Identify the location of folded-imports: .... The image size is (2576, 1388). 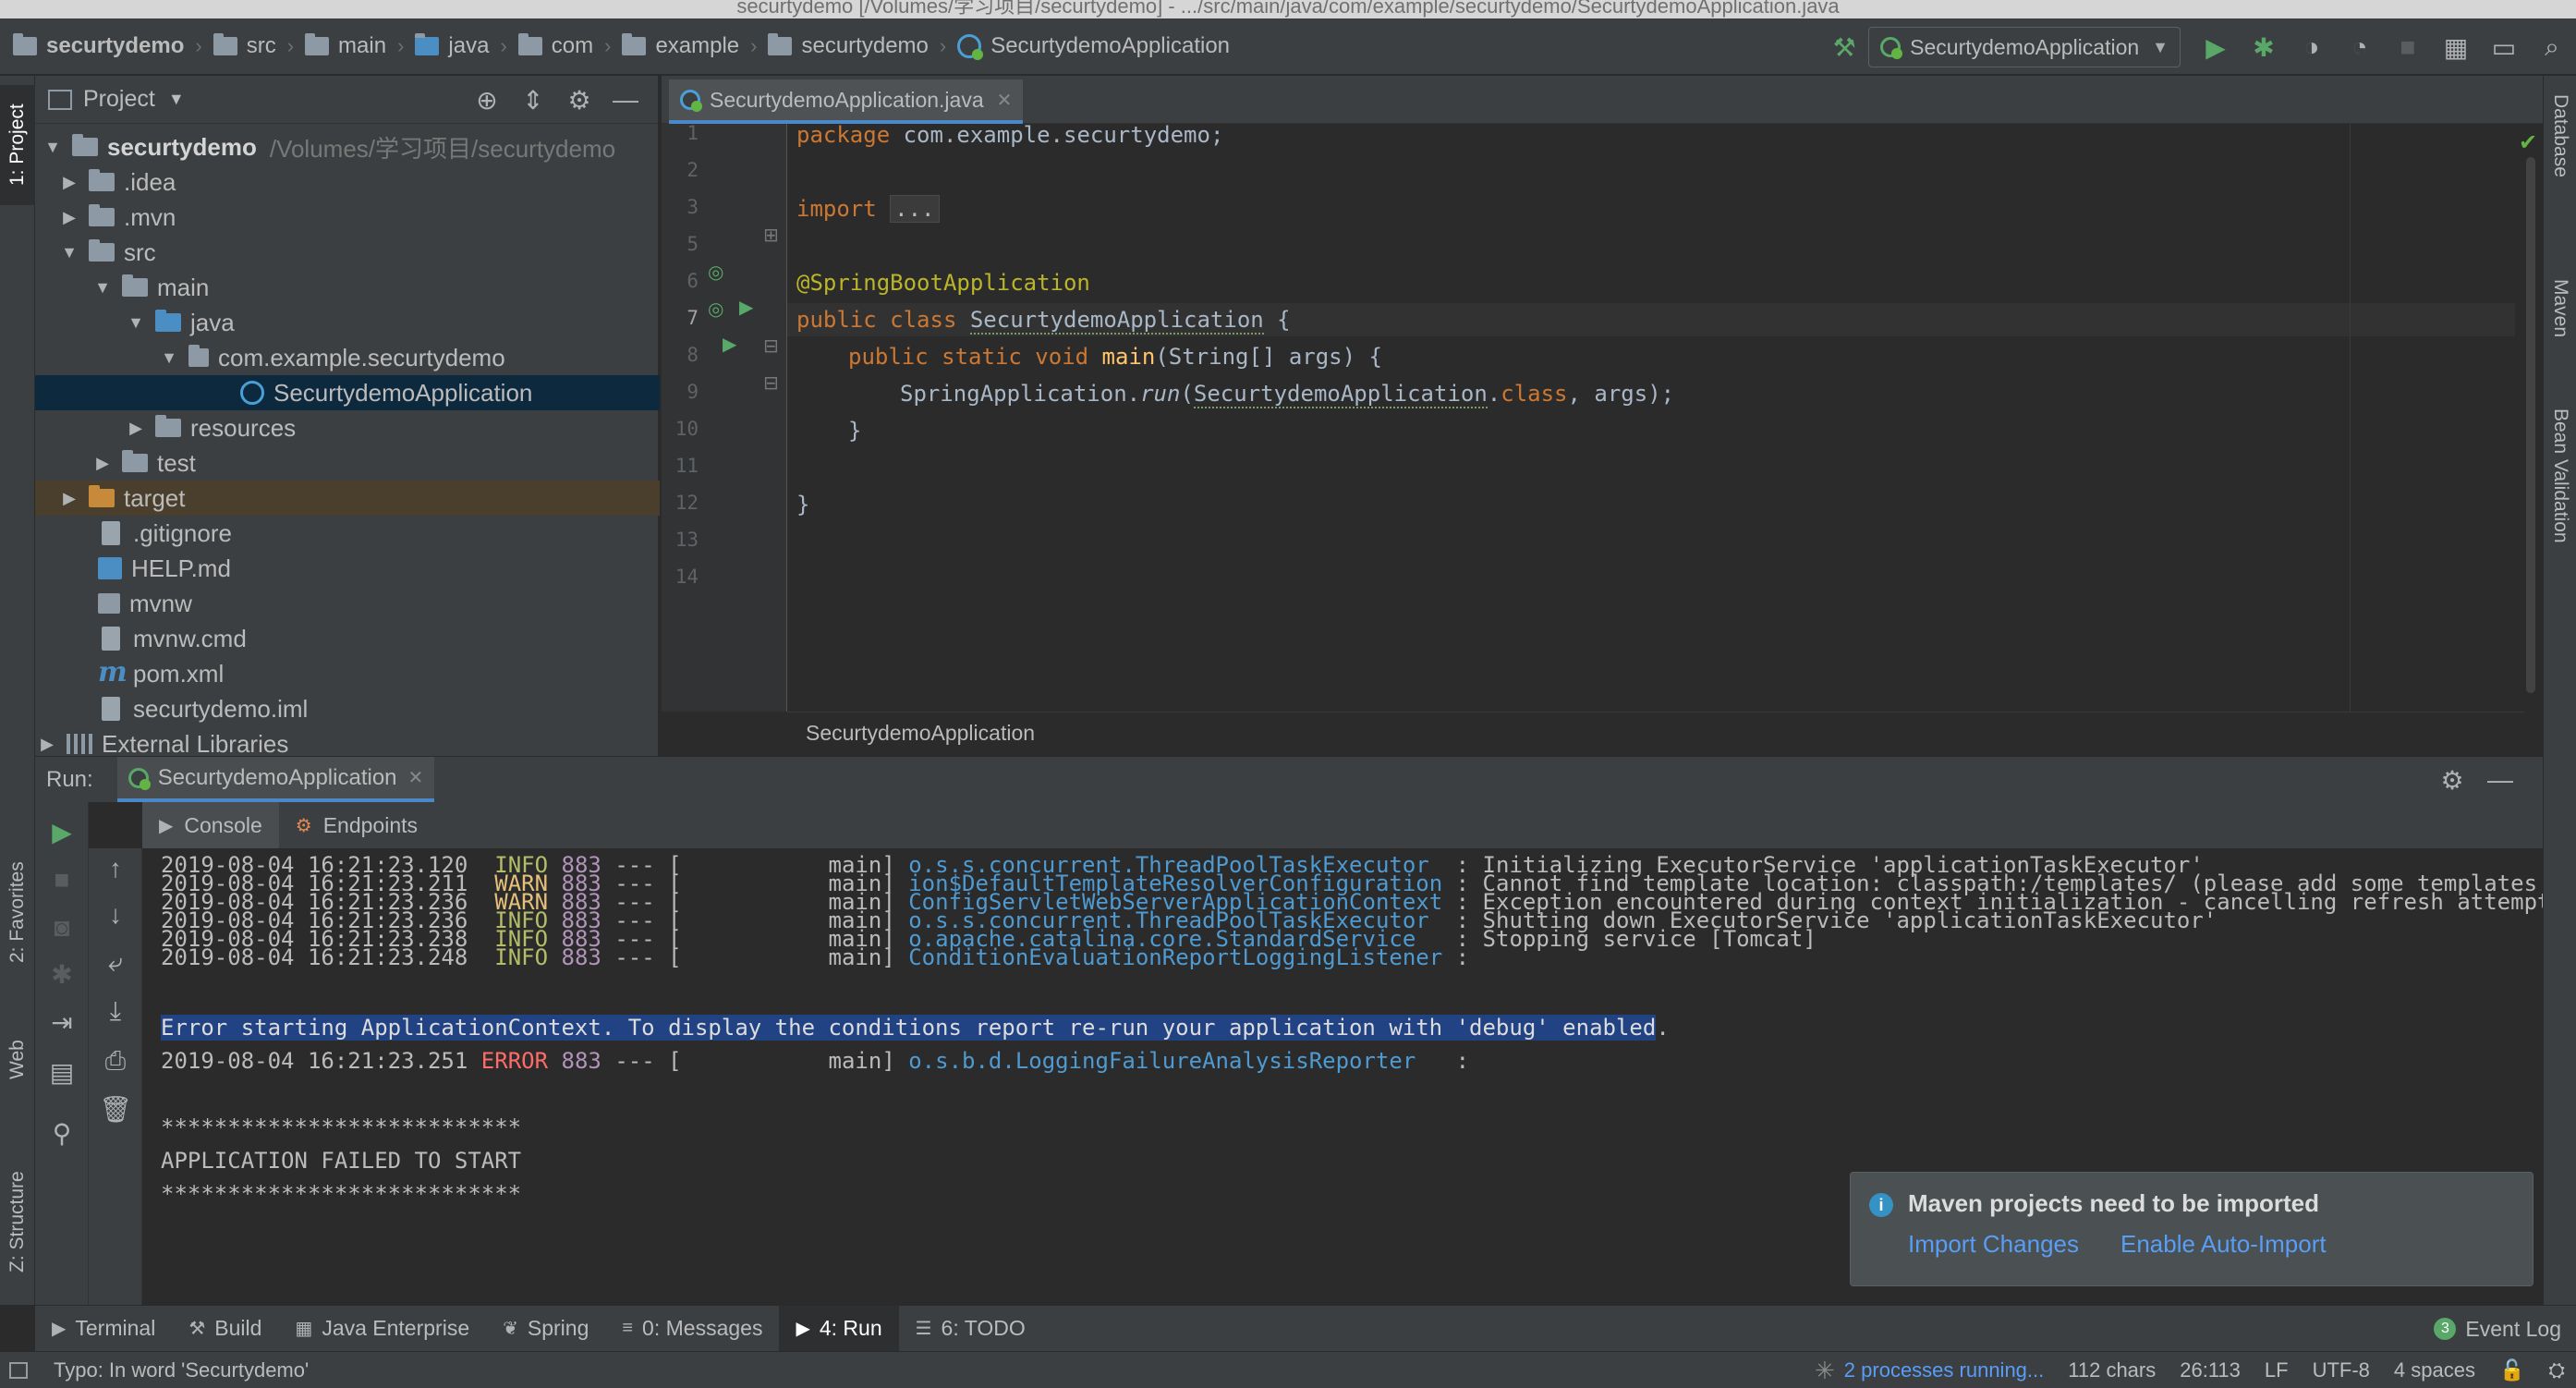
(915, 209).